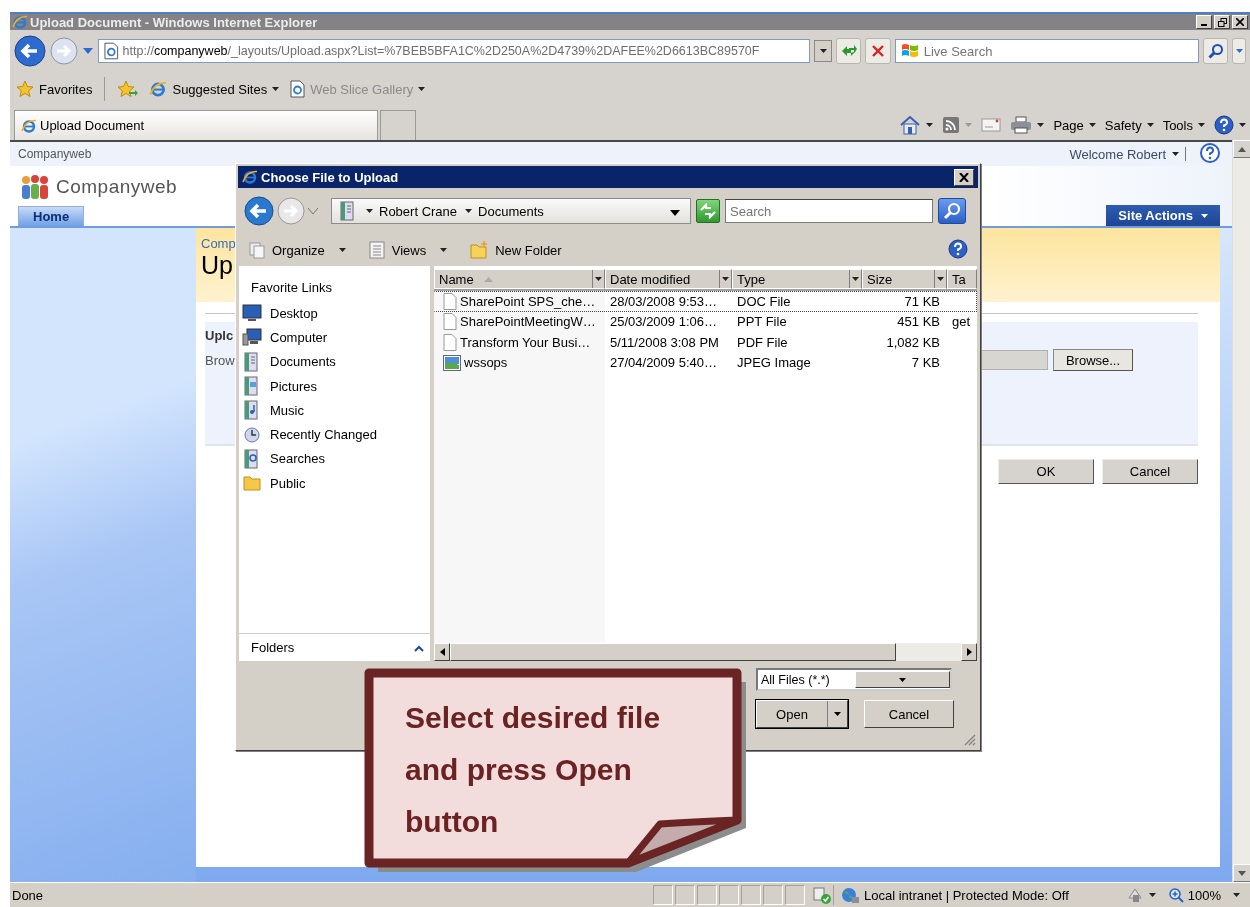  I want to click on breadcrumb-item: Documents, so click(503, 211).